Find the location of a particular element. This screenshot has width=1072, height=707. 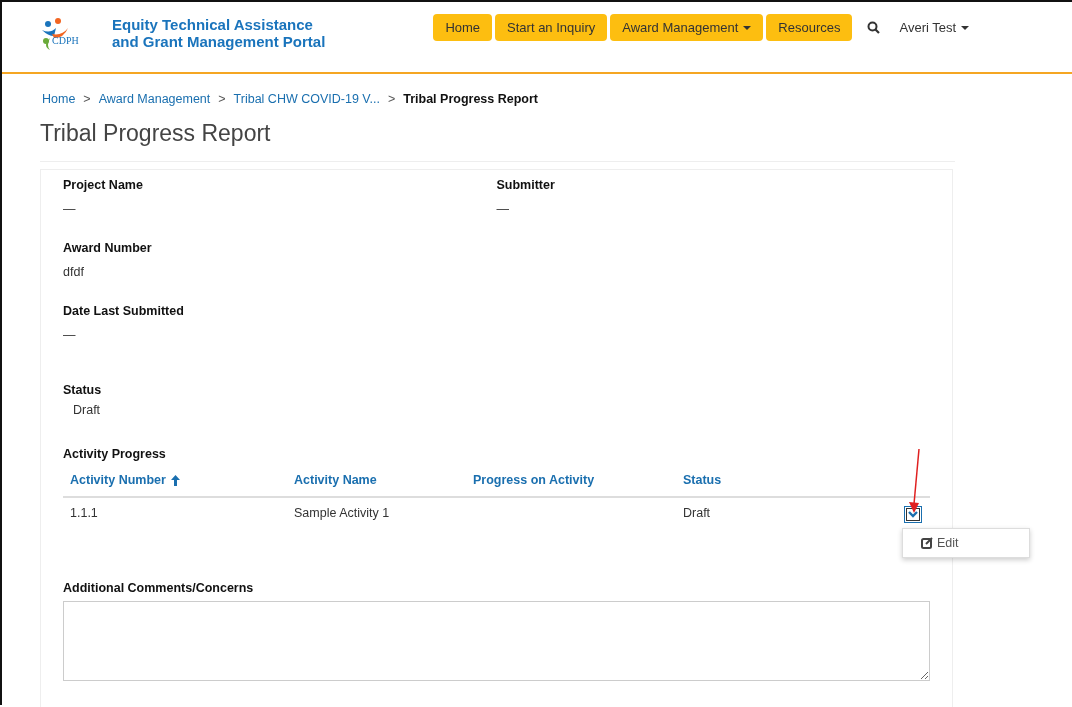

breadcrumb-current: Tribal Progress Report is located at coordinates (470, 99).